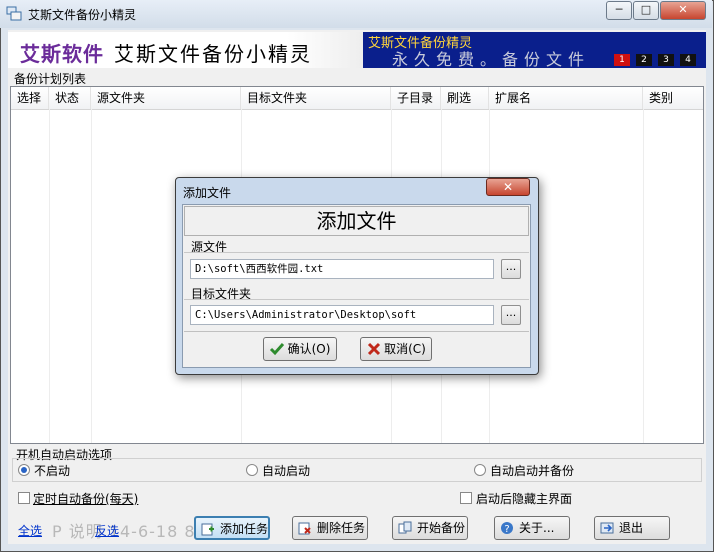 This screenshot has height=552, width=714. I want to click on column-subdir: 子目录, so click(416, 98).